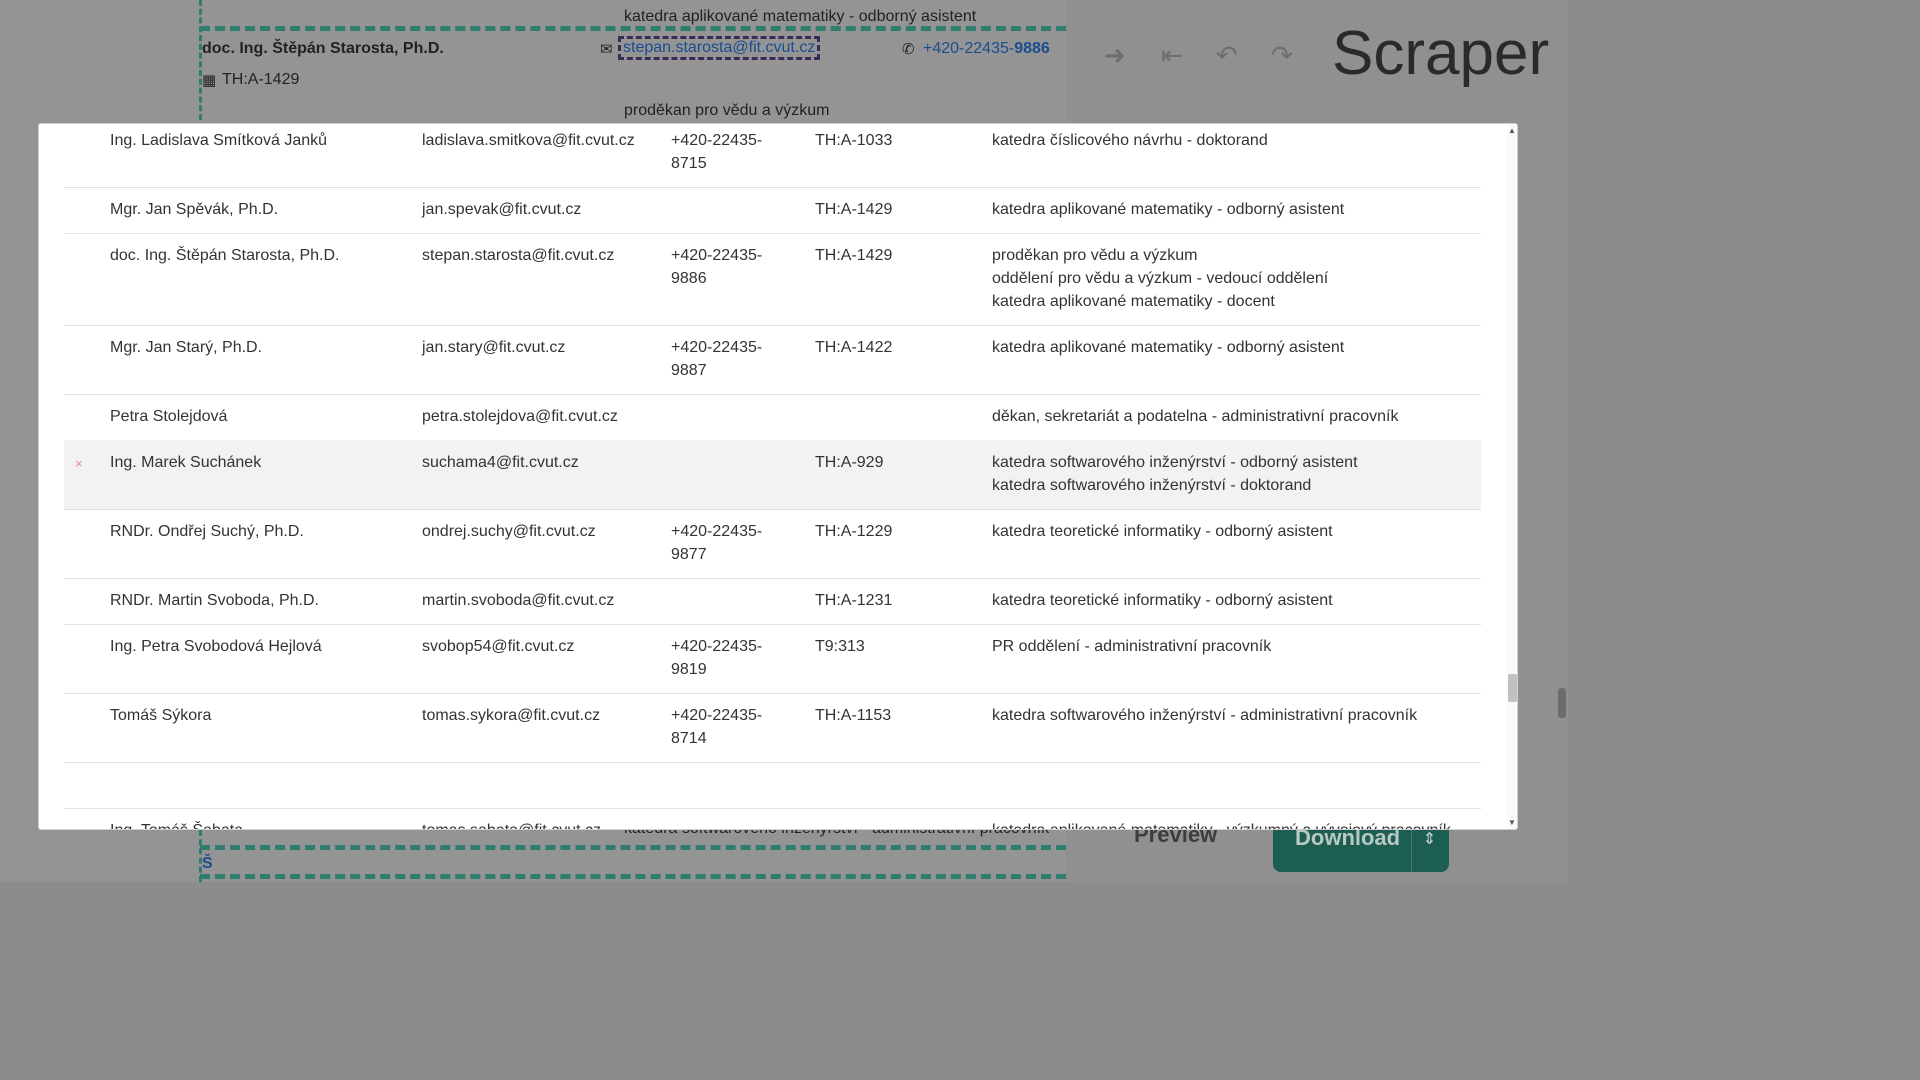 This screenshot has height=1080, width=1920. I want to click on cell-name: Mgr. Jan Starý, Ph.D., so click(186, 347).